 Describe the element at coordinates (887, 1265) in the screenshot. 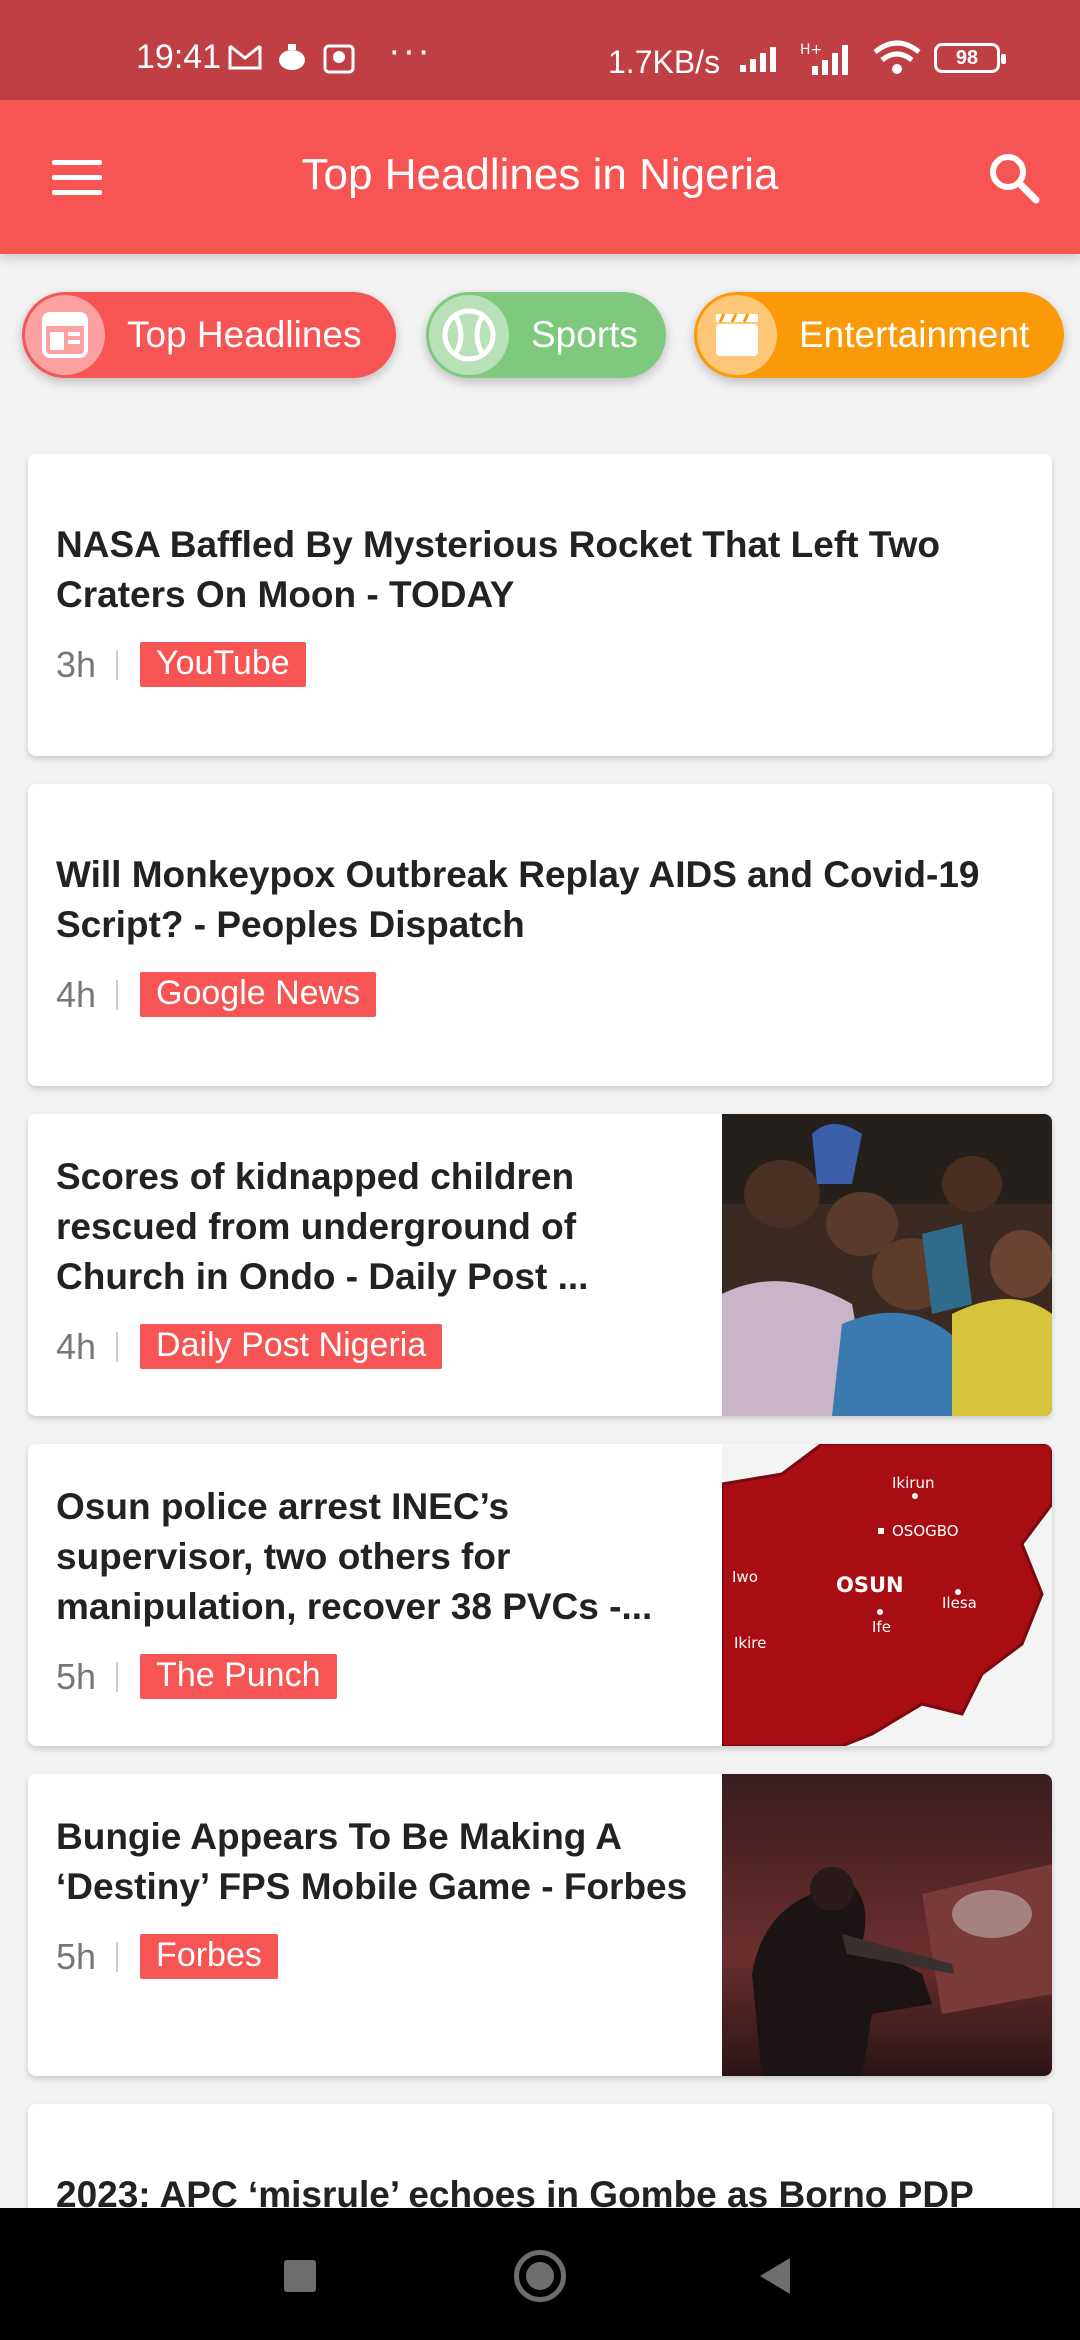

I see `children-photo-thumbnail` at that location.